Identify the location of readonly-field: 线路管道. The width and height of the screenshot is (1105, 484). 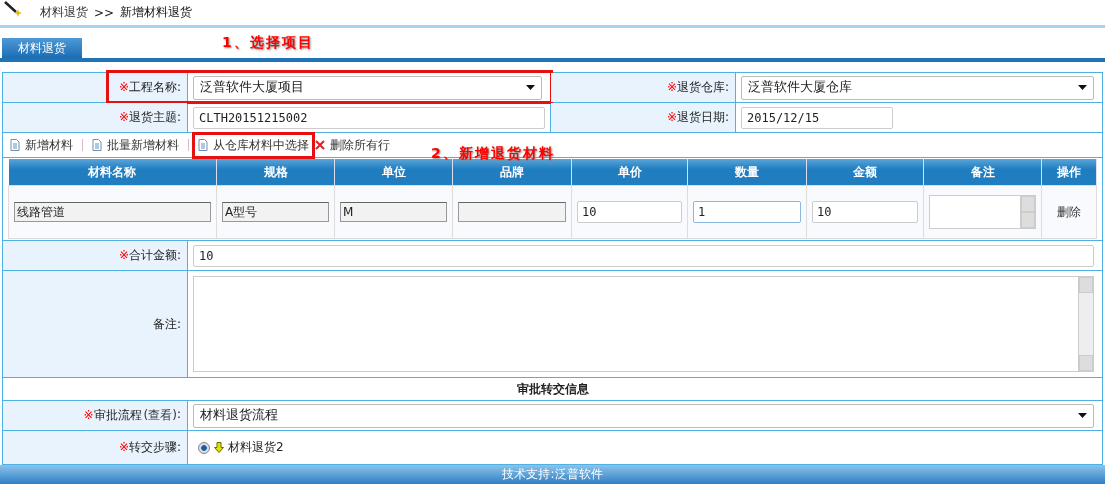
(112, 212).